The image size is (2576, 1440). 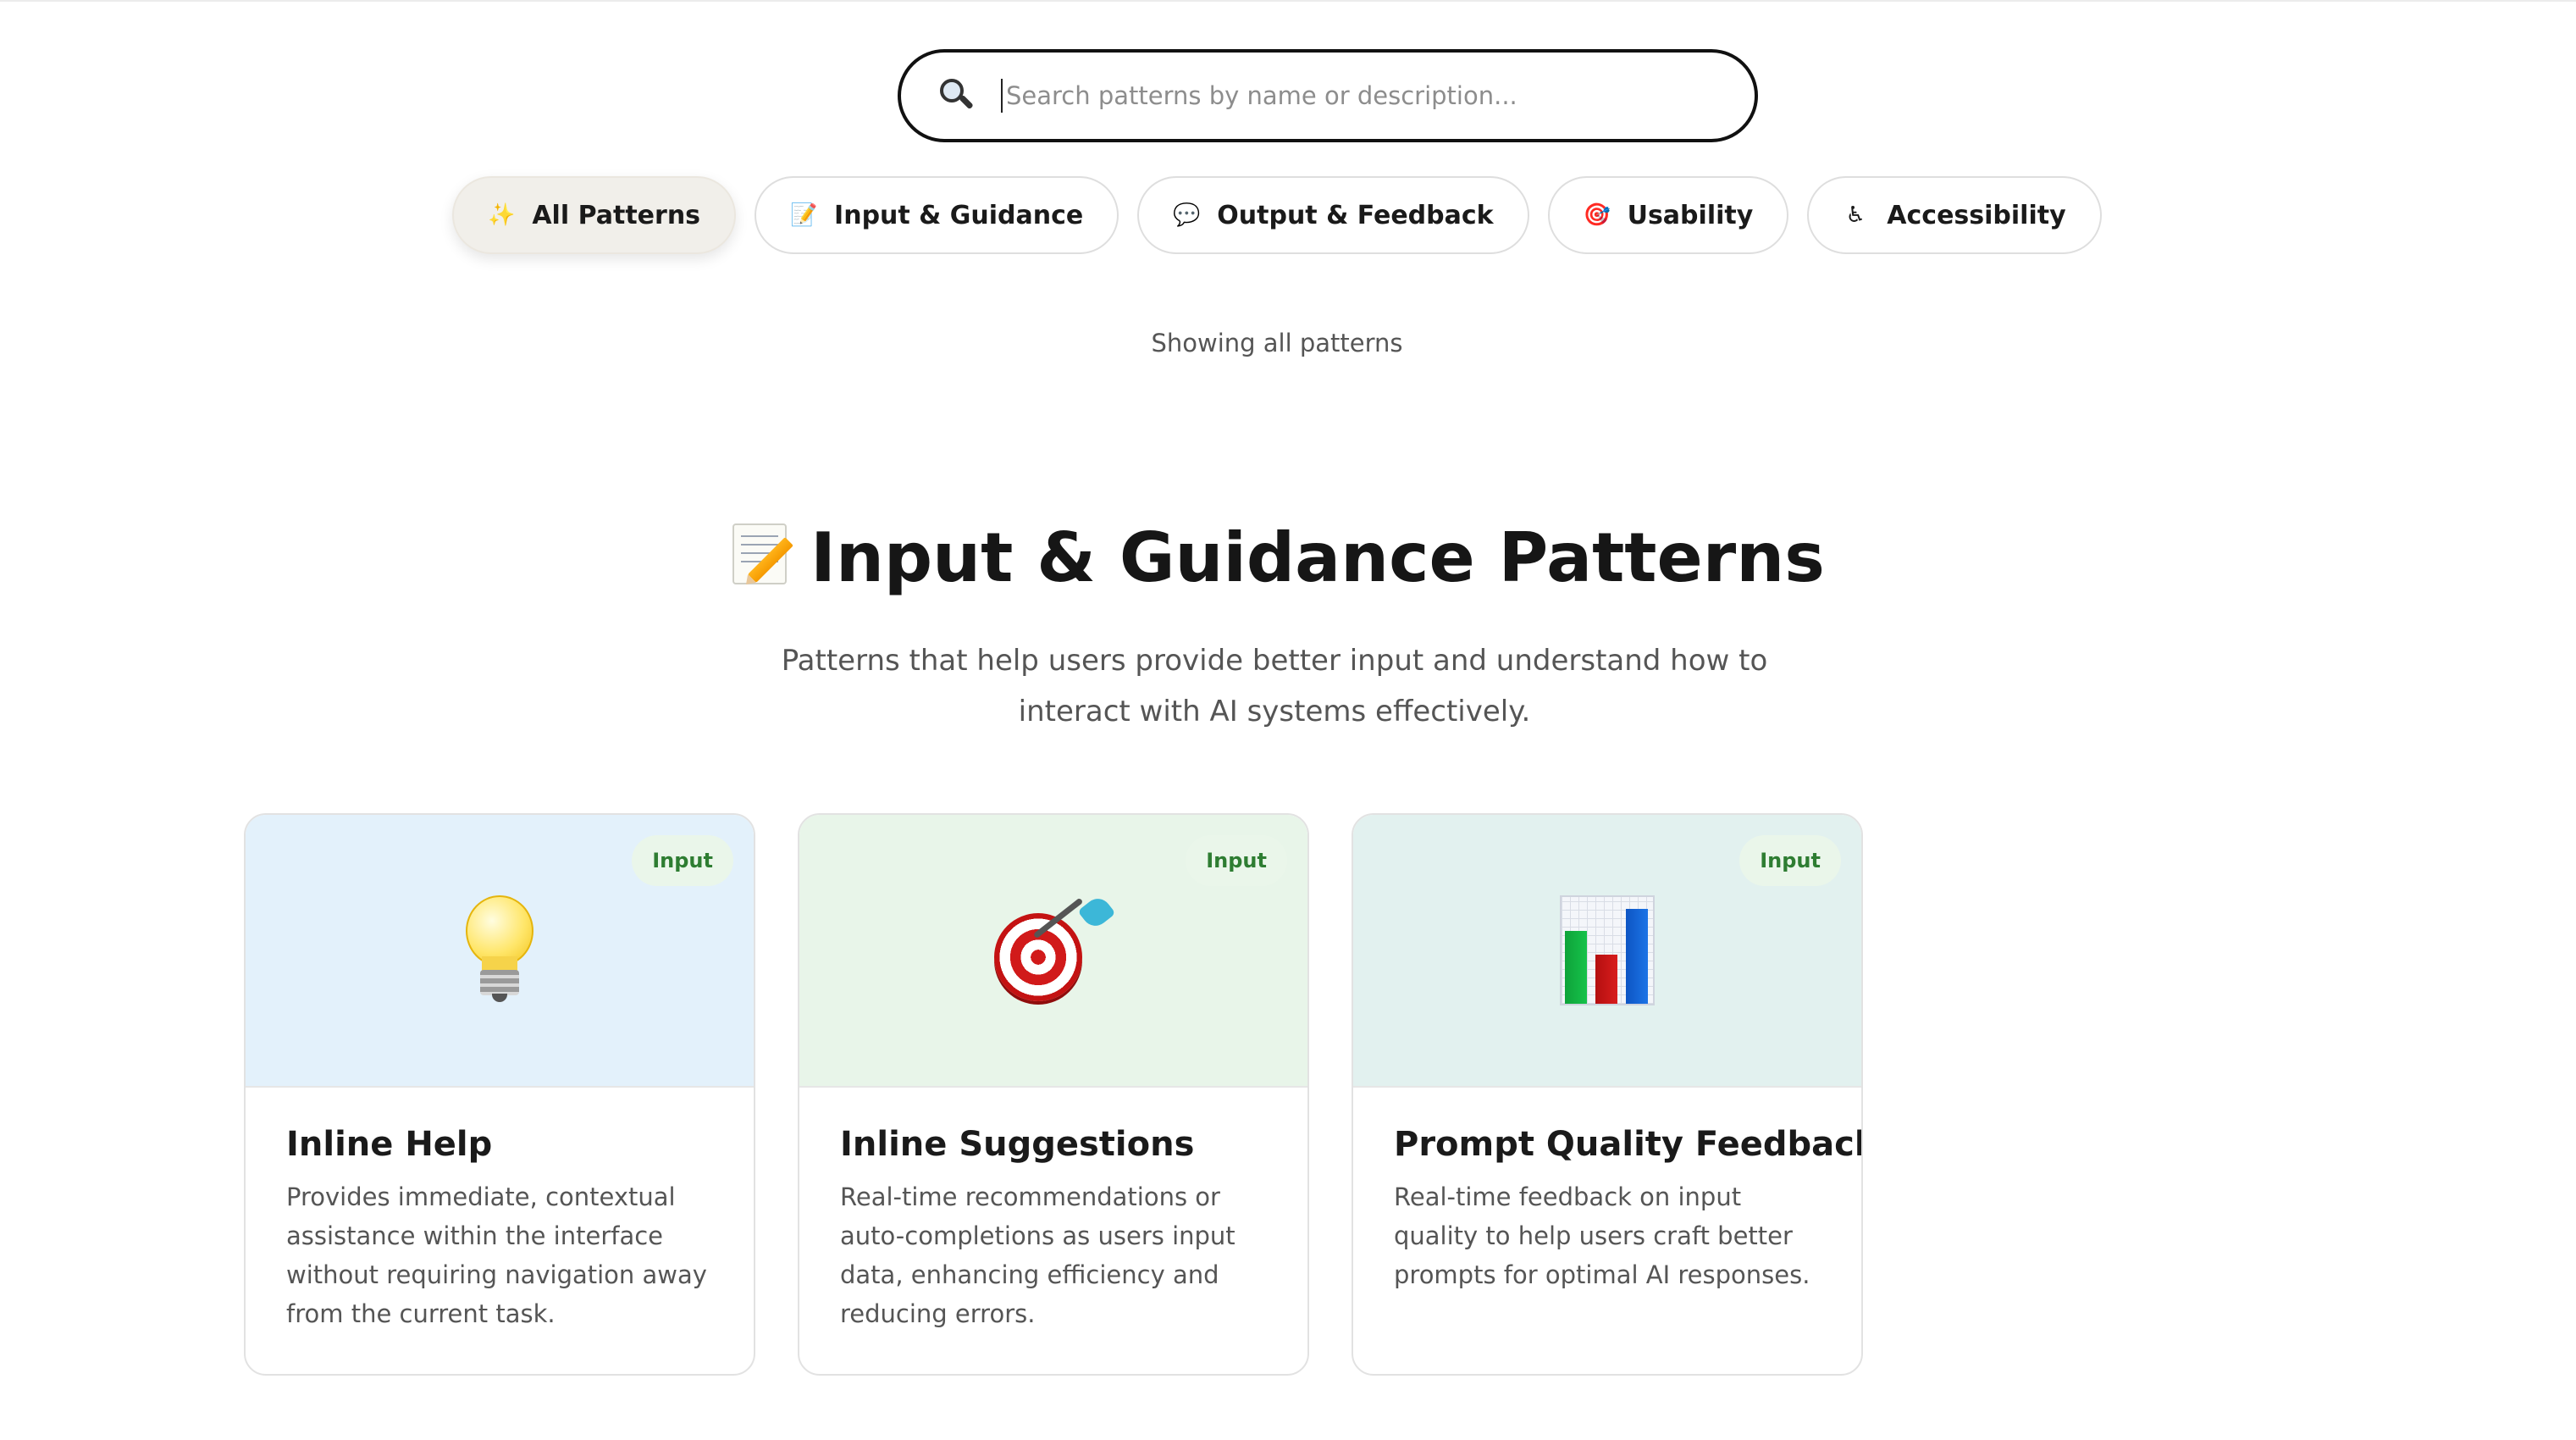 I want to click on filter-label: Output & Feedback, so click(x=1355, y=215).